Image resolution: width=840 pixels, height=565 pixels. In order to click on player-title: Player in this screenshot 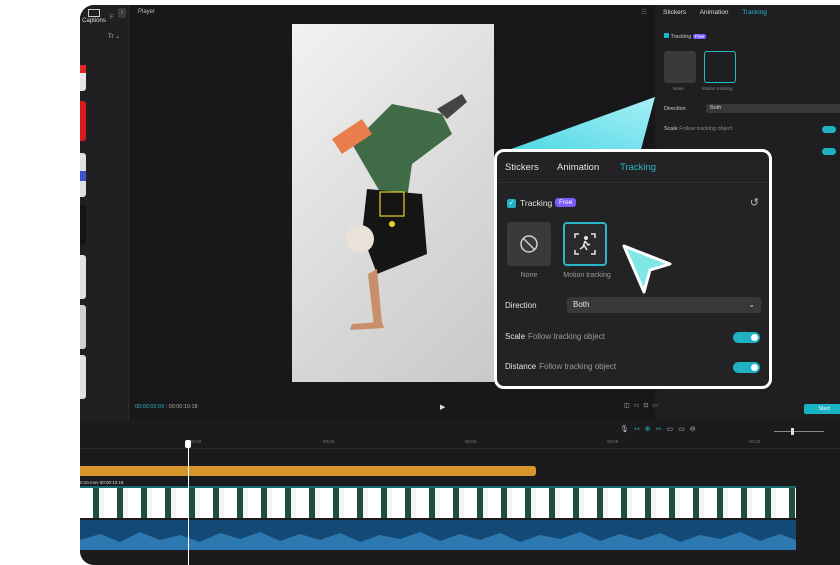, I will do `click(147, 12)`.